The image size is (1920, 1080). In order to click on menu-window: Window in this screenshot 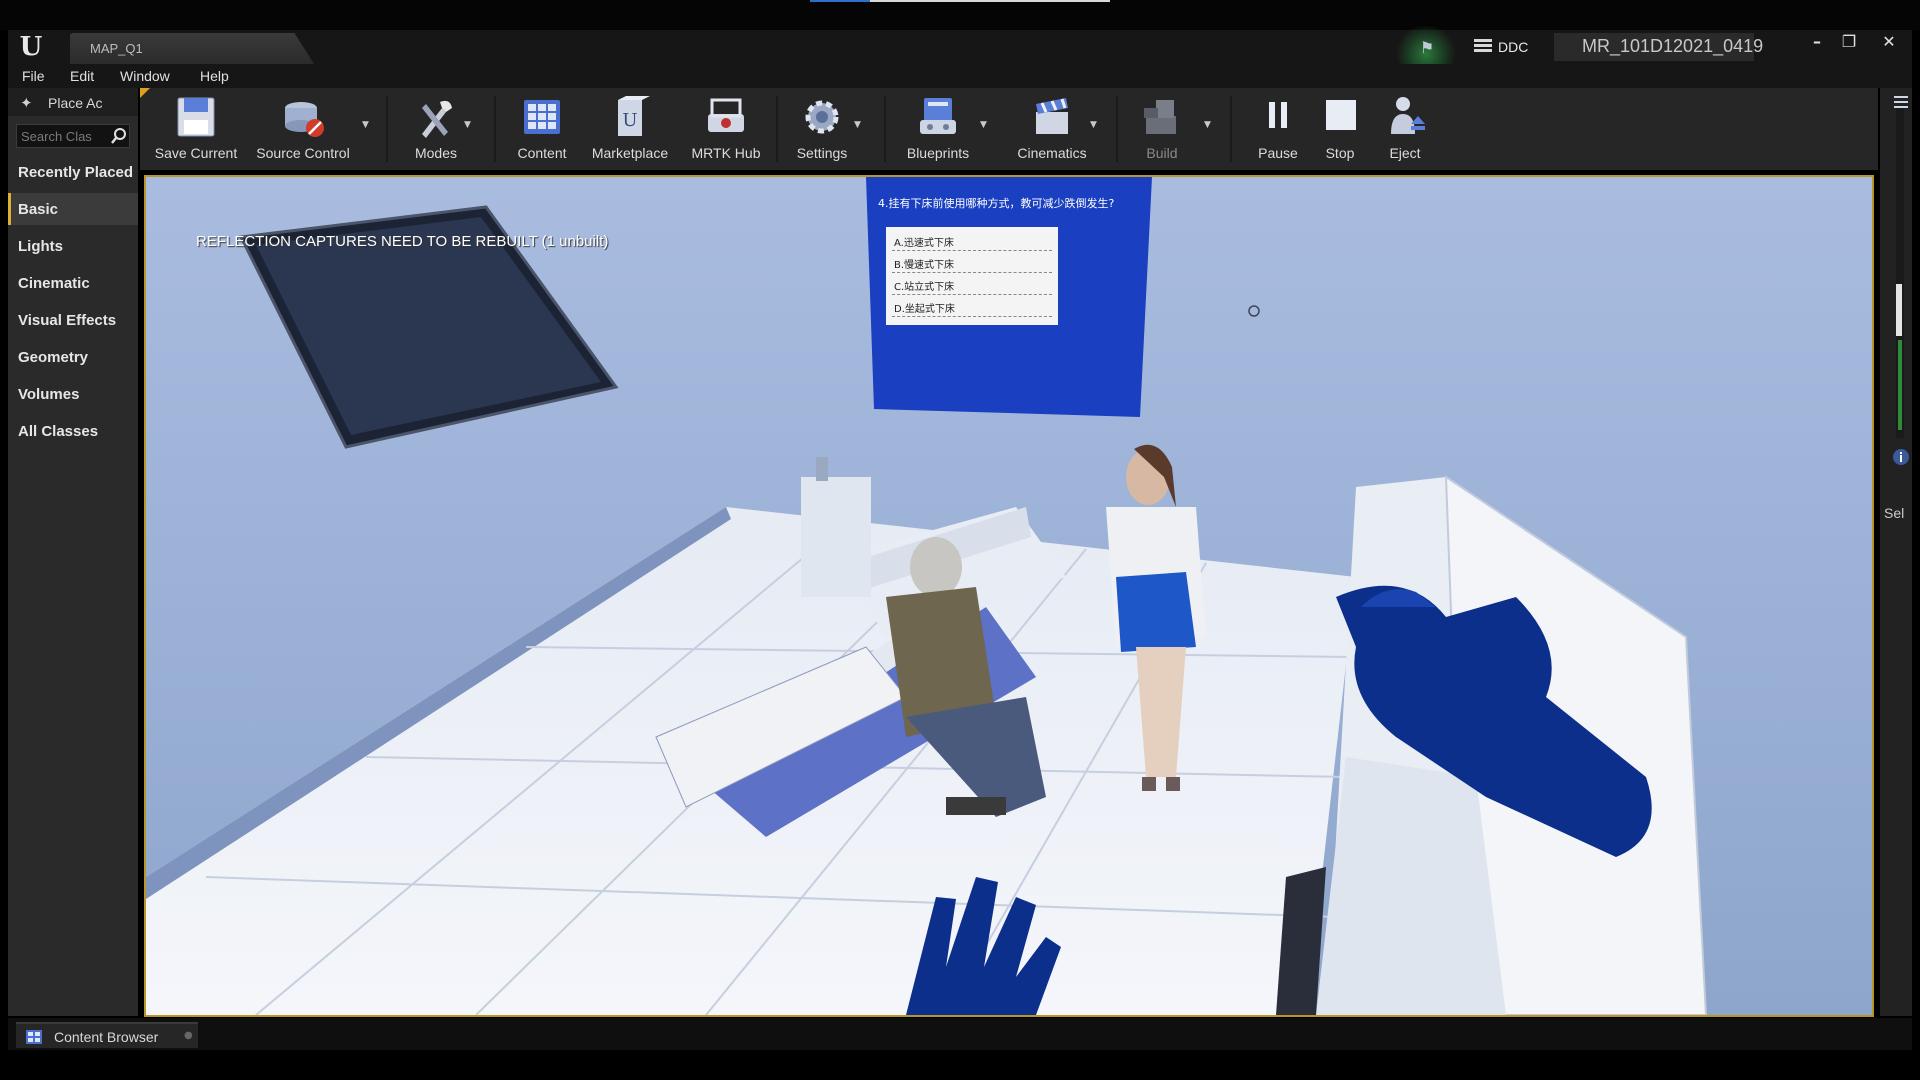, I will do `click(145, 76)`.